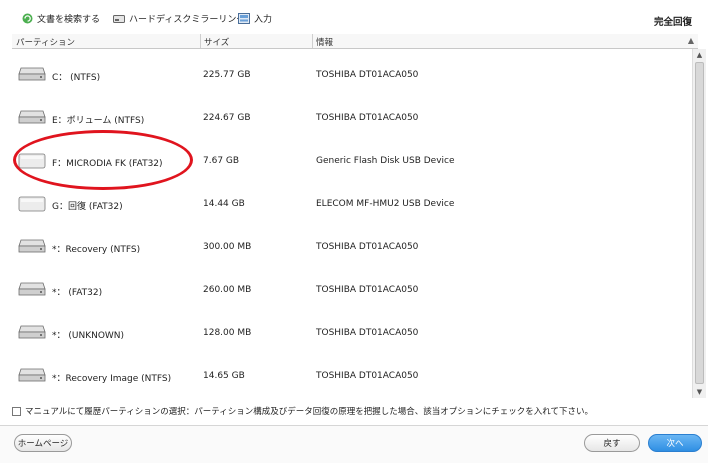 The image size is (708, 463). What do you see at coordinates (76, 78) in the screenshot?
I see `partition-name: C： (NTFS)` at bounding box center [76, 78].